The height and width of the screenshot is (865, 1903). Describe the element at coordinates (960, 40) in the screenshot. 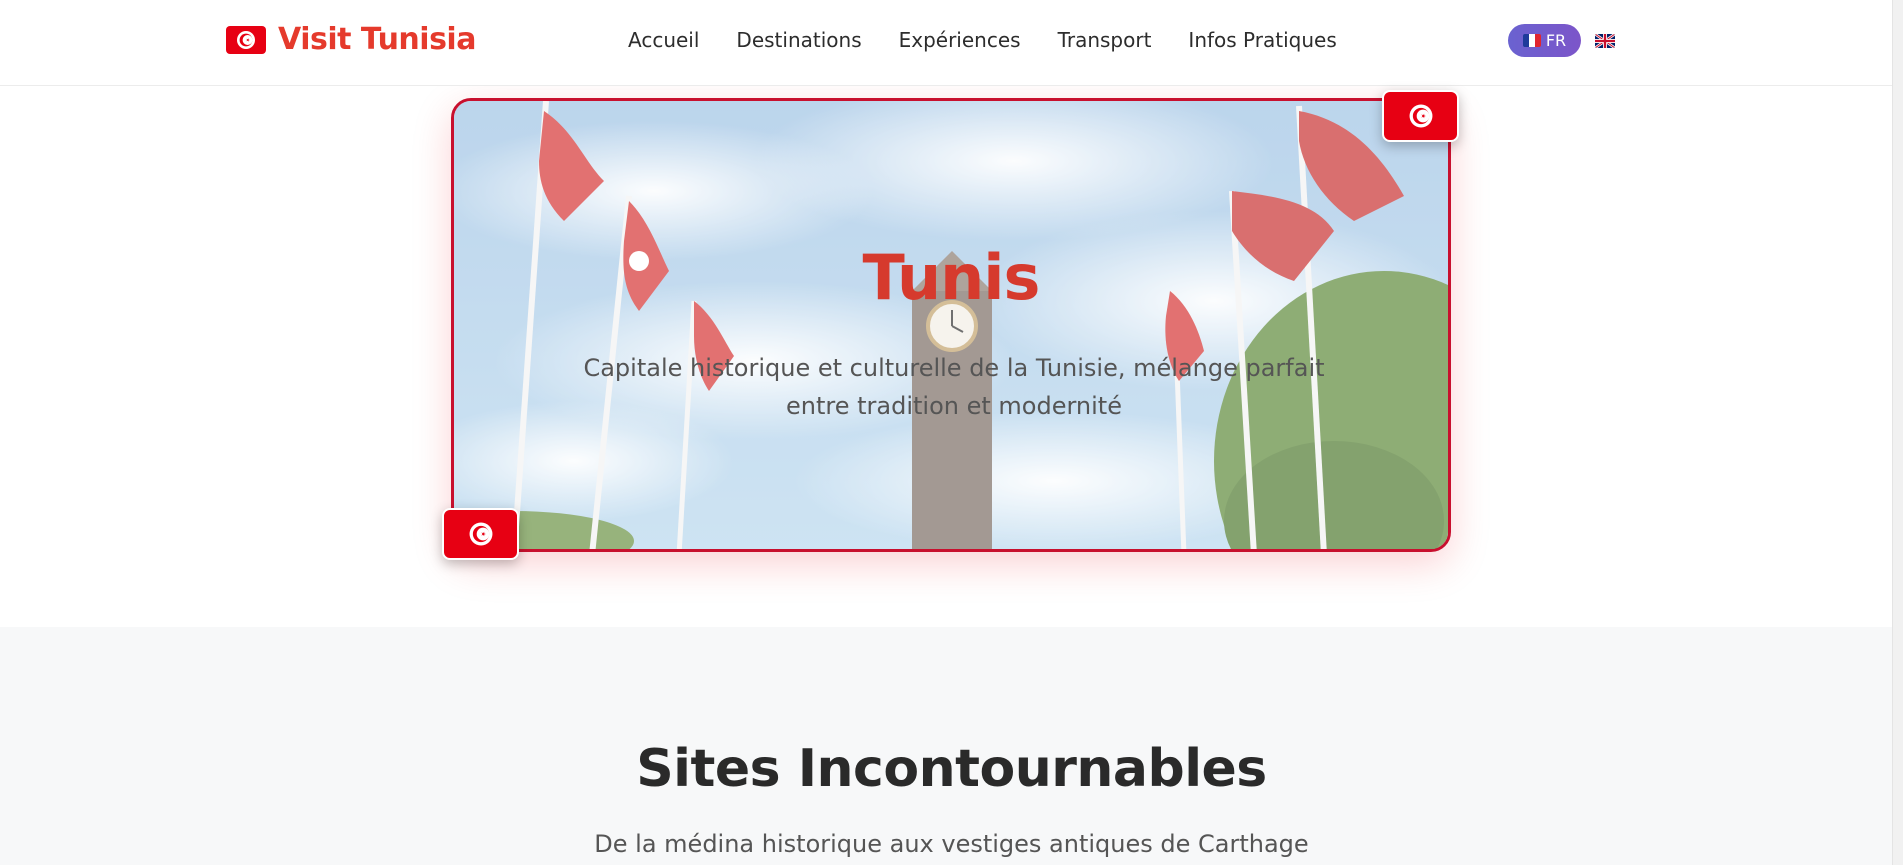

I see `nav-item-experiences: Expériences` at that location.